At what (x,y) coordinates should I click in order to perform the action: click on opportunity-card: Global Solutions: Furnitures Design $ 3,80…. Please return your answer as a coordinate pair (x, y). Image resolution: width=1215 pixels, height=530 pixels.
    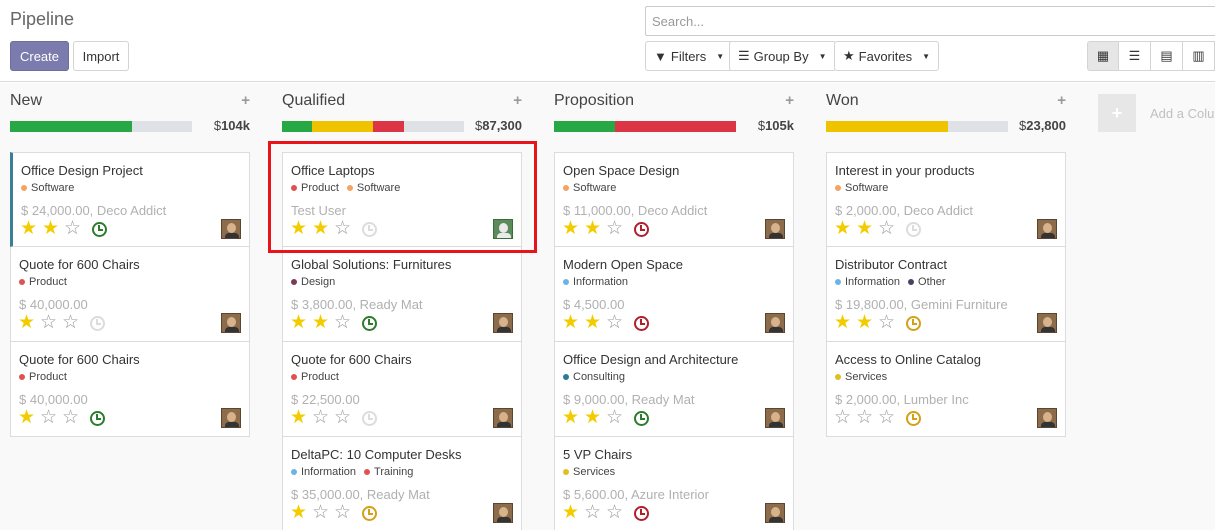
    Looking at the image, I should click on (402, 294).